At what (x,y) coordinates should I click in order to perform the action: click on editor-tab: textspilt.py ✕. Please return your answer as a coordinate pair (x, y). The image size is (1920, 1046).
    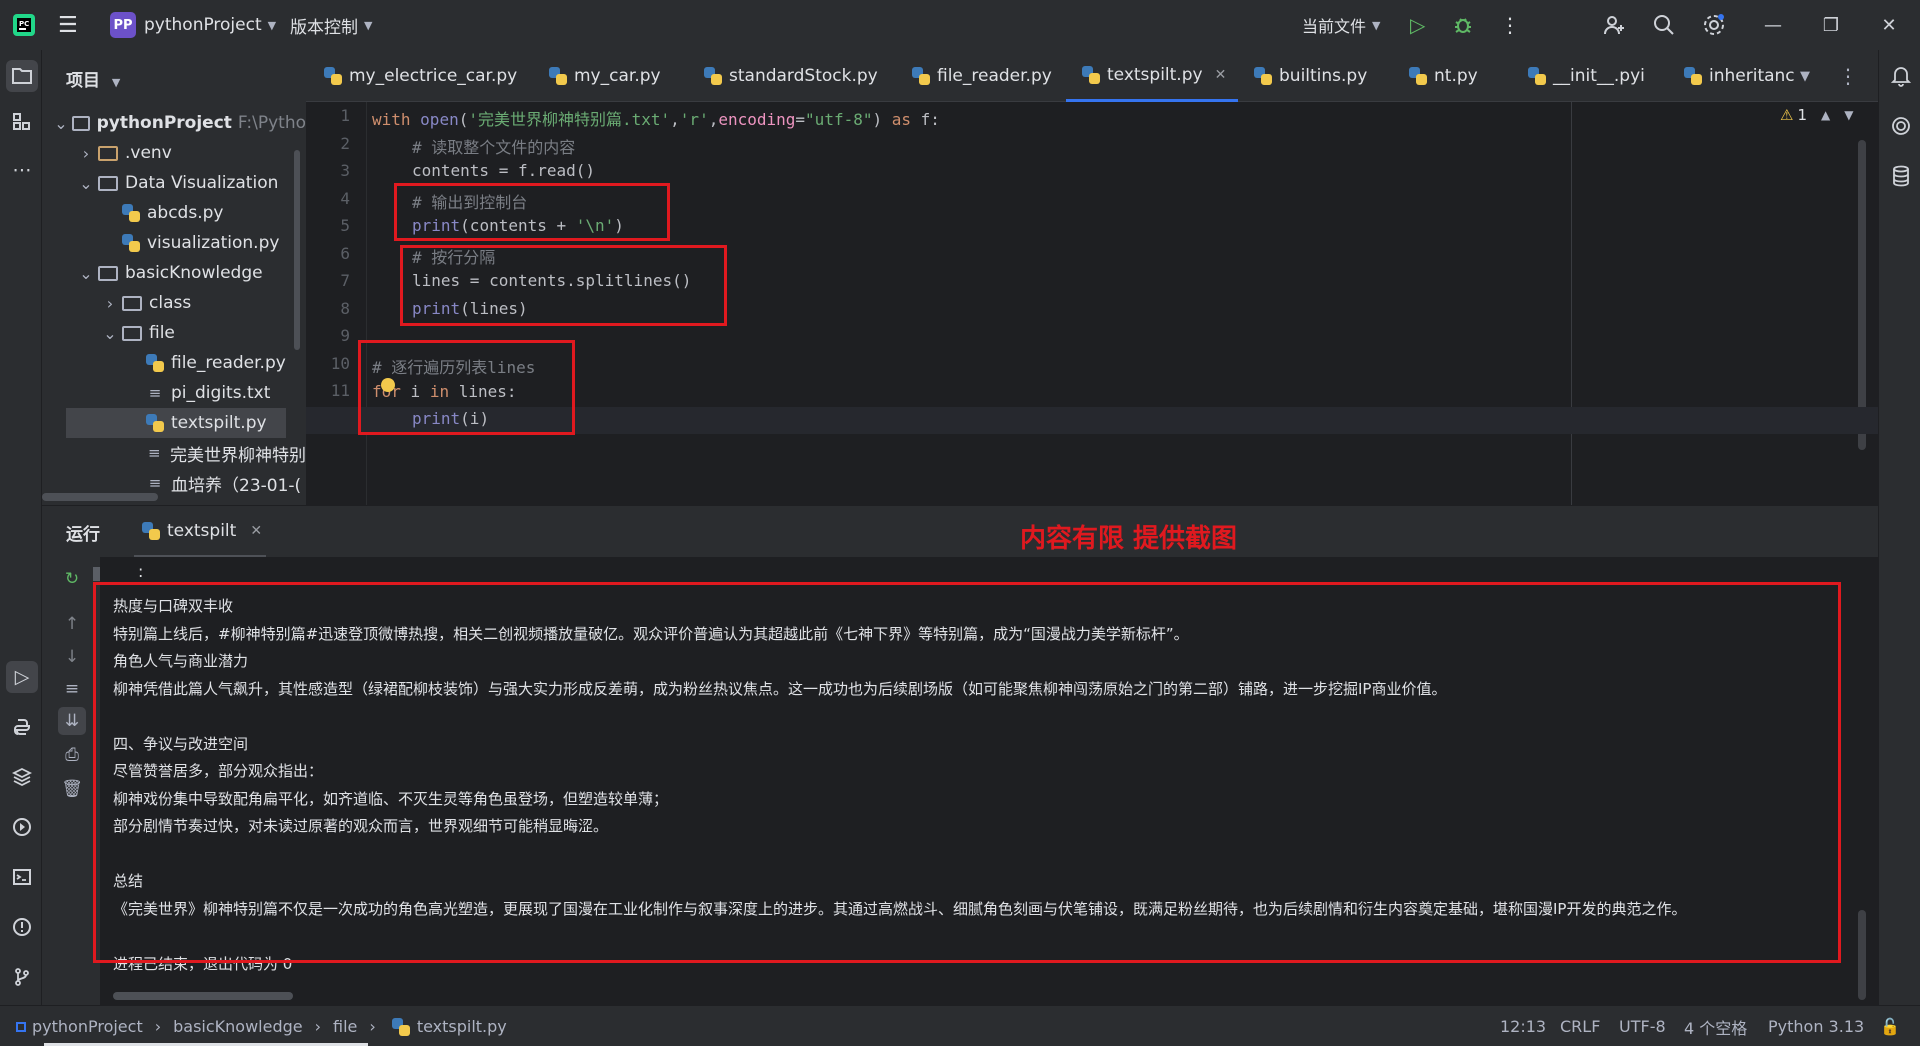
    Looking at the image, I should click on (1152, 76).